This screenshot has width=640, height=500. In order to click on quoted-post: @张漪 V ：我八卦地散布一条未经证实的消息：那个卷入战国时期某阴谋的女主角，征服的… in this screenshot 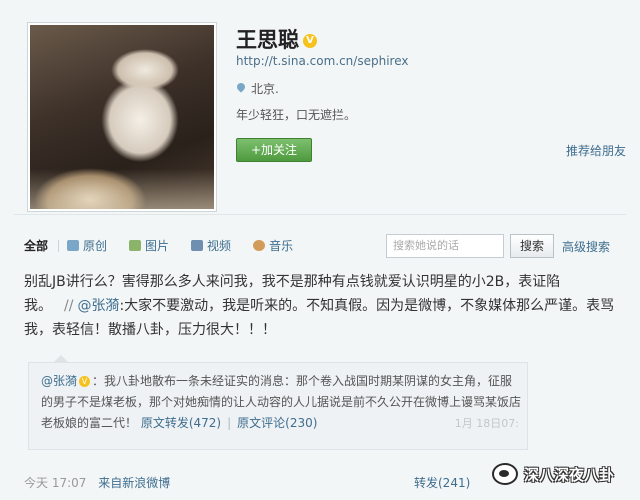, I will do `click(278, 402)`.